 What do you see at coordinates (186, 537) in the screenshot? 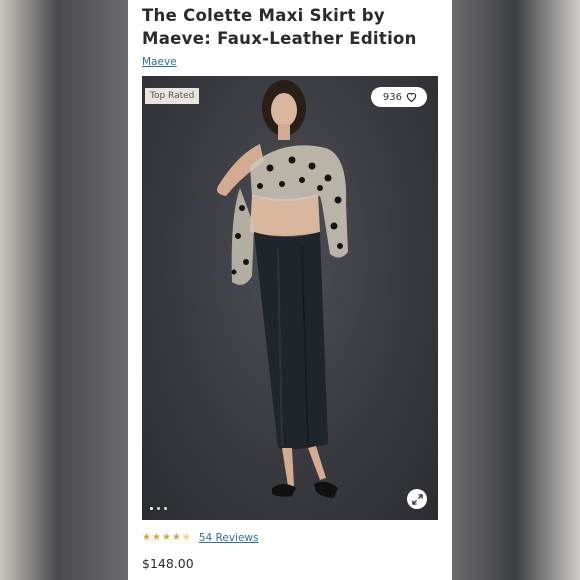
I see `star-half-icon: ★` at bounding box center [186, 537].